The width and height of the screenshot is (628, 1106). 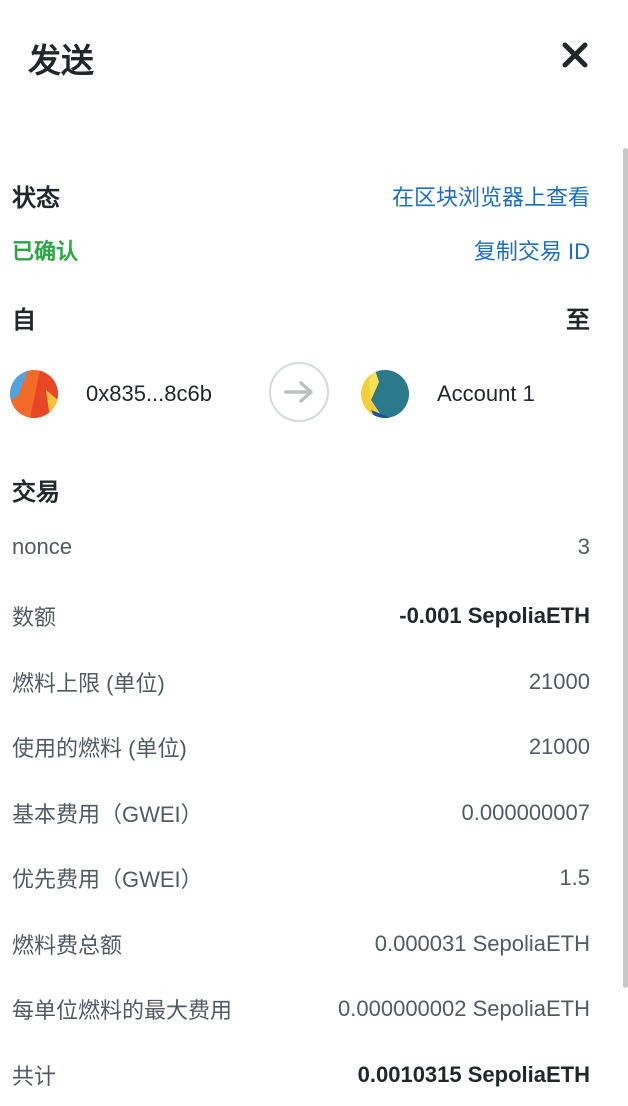 I want to click on status-value-row: 已确认 复制交易 ID, so click(x=301, y=250).